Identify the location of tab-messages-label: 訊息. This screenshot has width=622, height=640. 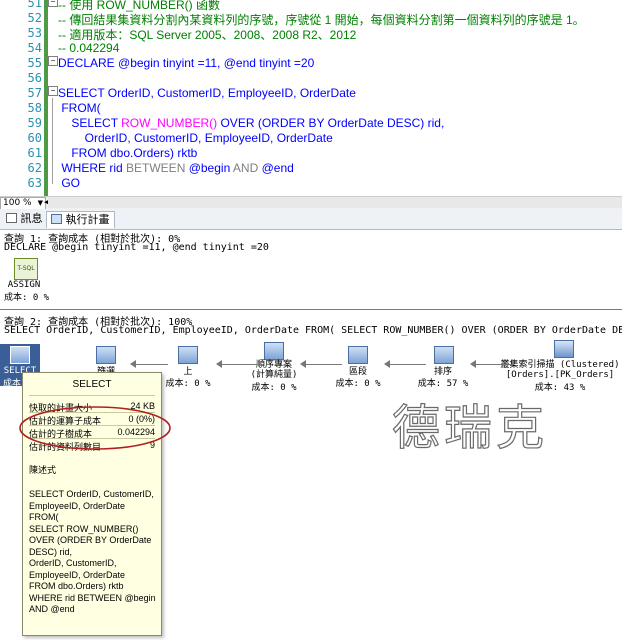
(31, 218).